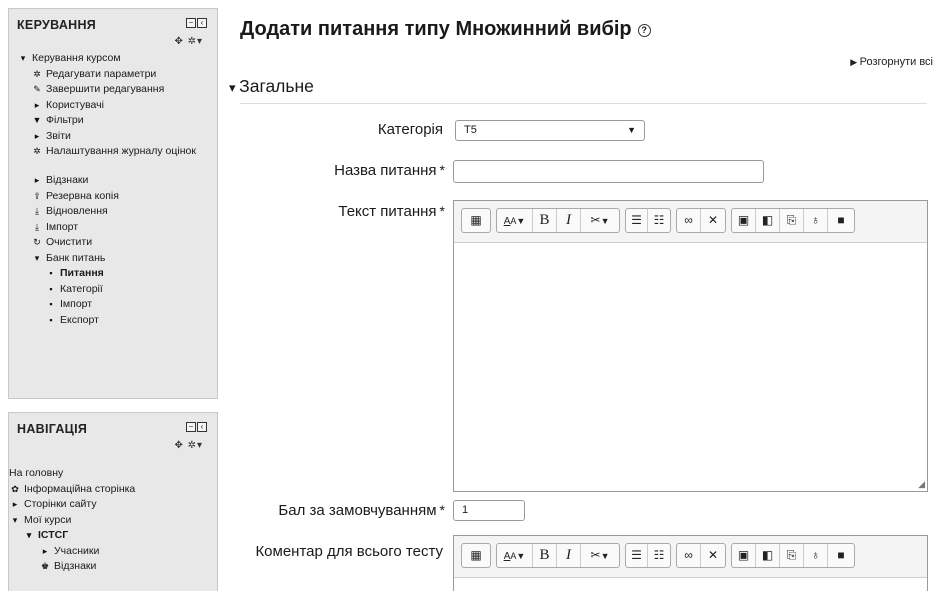 Image resolution: width=941 pixels, height=591 pixels. I want to click on tree-item-question-bank: ▾ Банк питань, so click(113, 259).